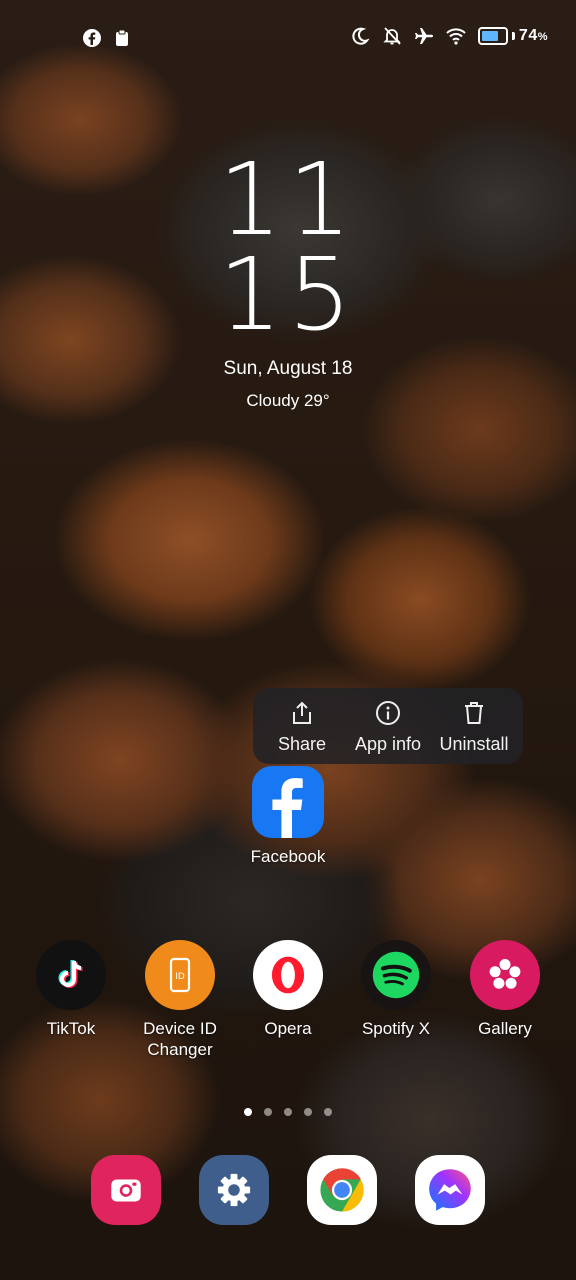 The width and height of the screenshot is (576, 1280). What do you see at coordinates (360, 36) in the screenshot?
I see `moon-icon` at bounding box center [360, 36].